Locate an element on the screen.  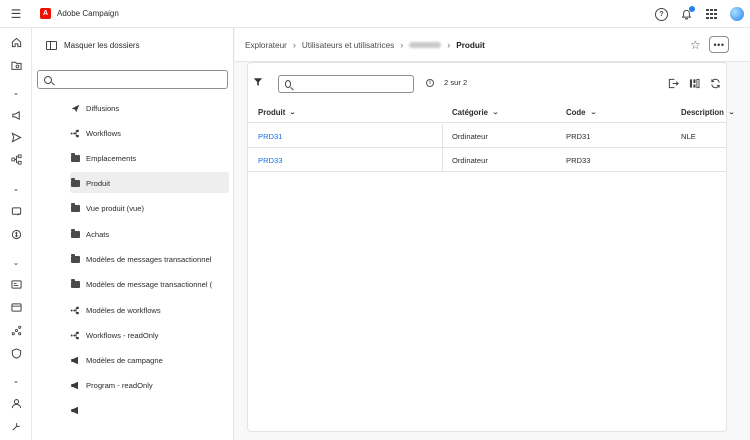
refresh-icon is located at coordinates (715, 83).